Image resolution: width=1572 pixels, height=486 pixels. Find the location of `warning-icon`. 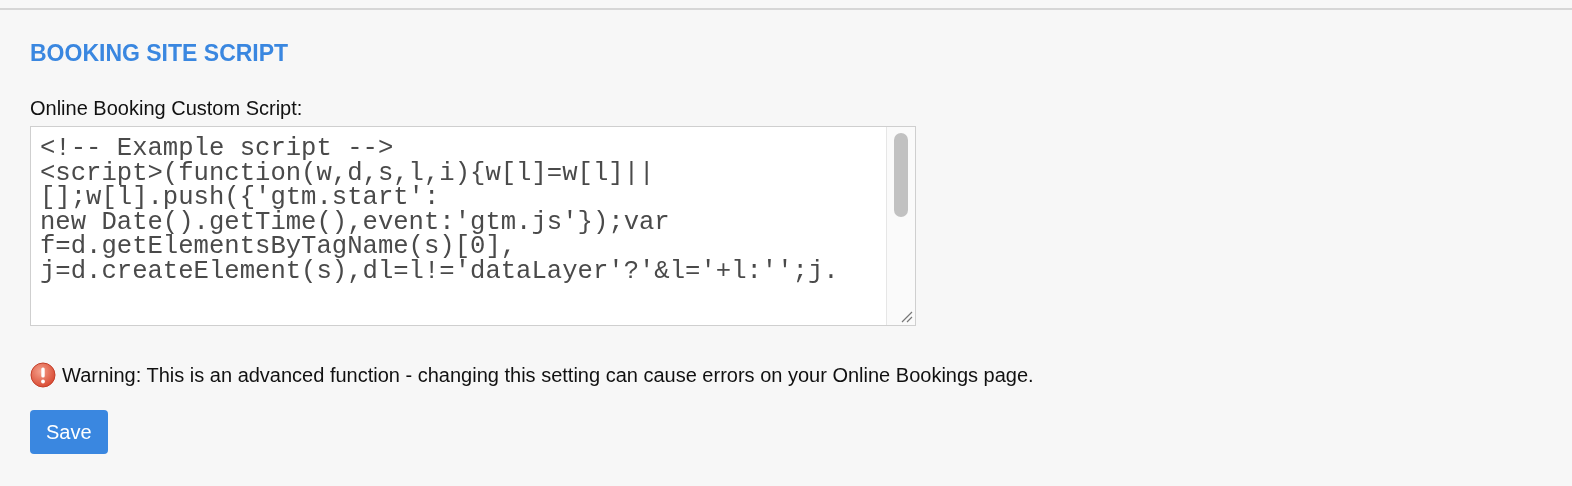

warning-icon is located at coordinates (43, 375).